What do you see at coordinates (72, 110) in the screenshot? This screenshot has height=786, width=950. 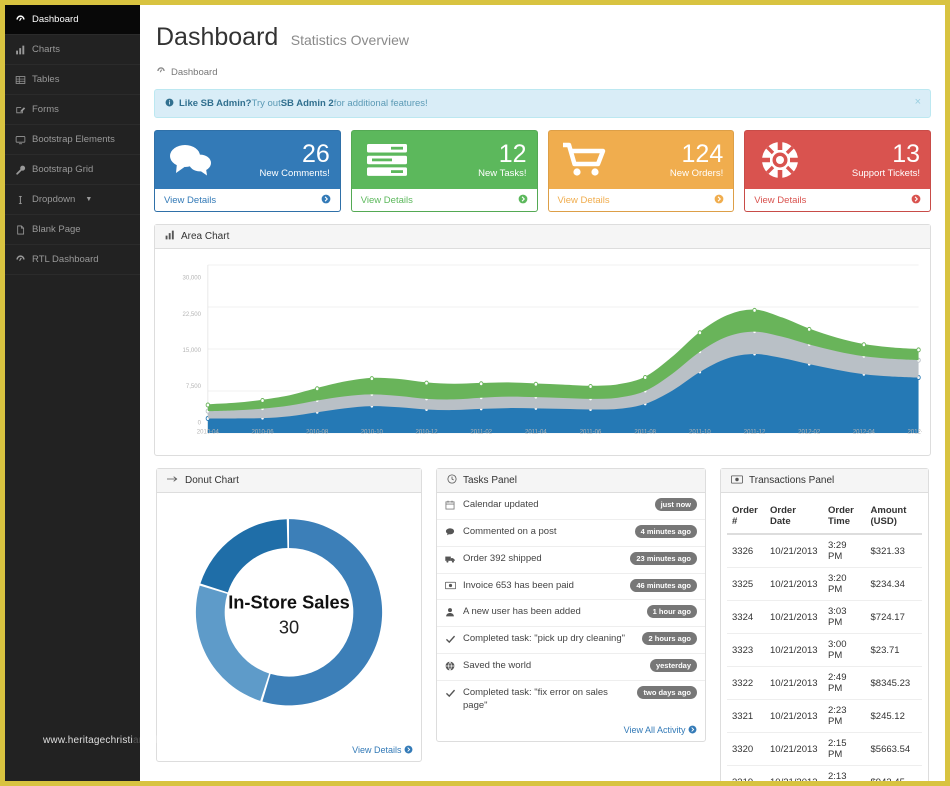 I see `sidebar-item-forms: Forms` at bounding box center [72, 110].